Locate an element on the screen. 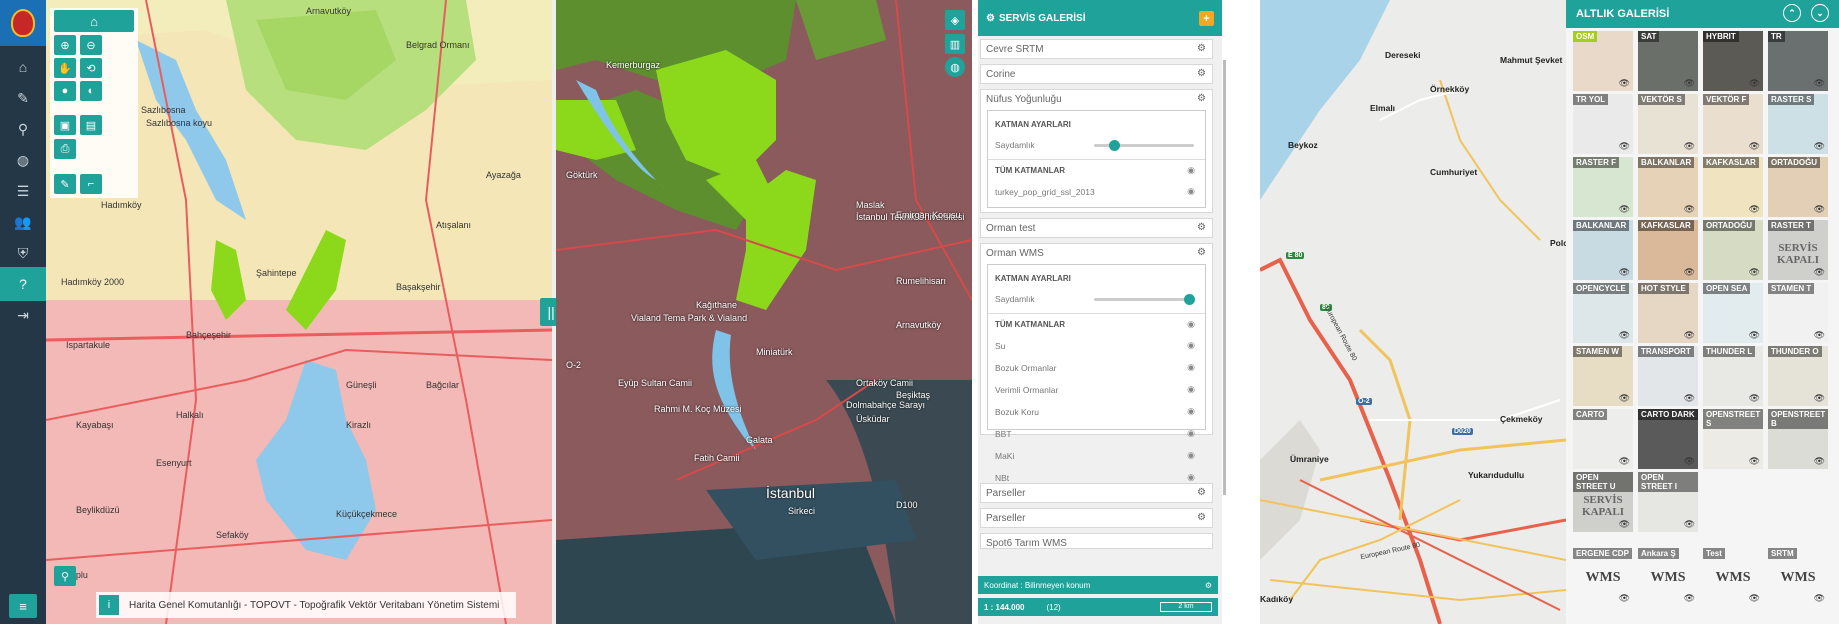 This screenshot has width=1839, height=624. nav-users-icon: 👥 is located at coordinates (23, 222).